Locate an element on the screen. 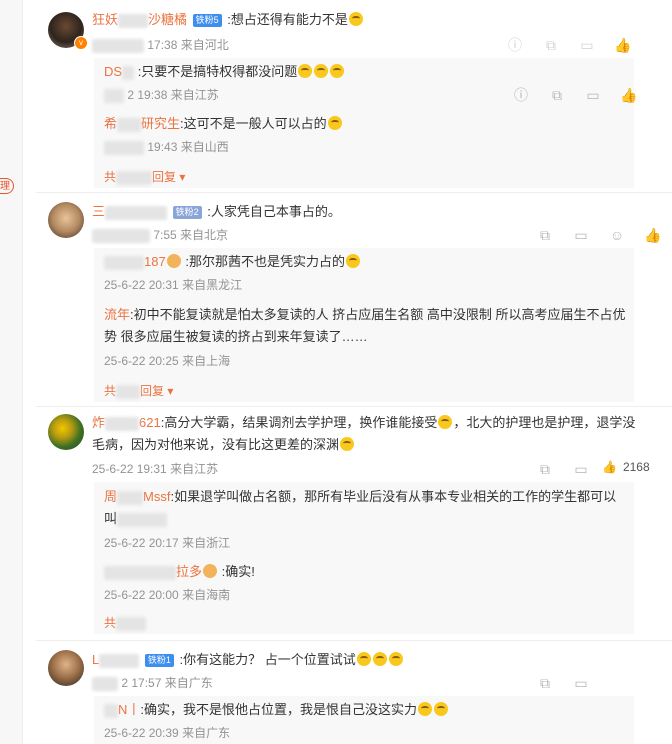 The image size is (672, 744). user-name: 炸 is located at coordinates (98, 422).